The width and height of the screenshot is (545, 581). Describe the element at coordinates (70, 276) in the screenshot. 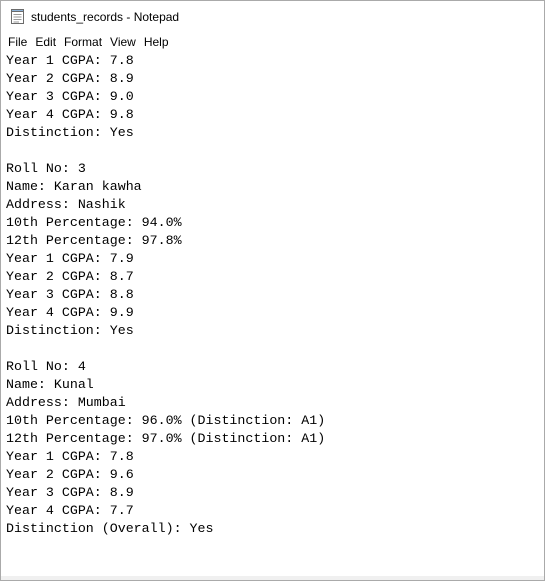

I see `text-line: Year 2 CGPA: 8.7` at that location.